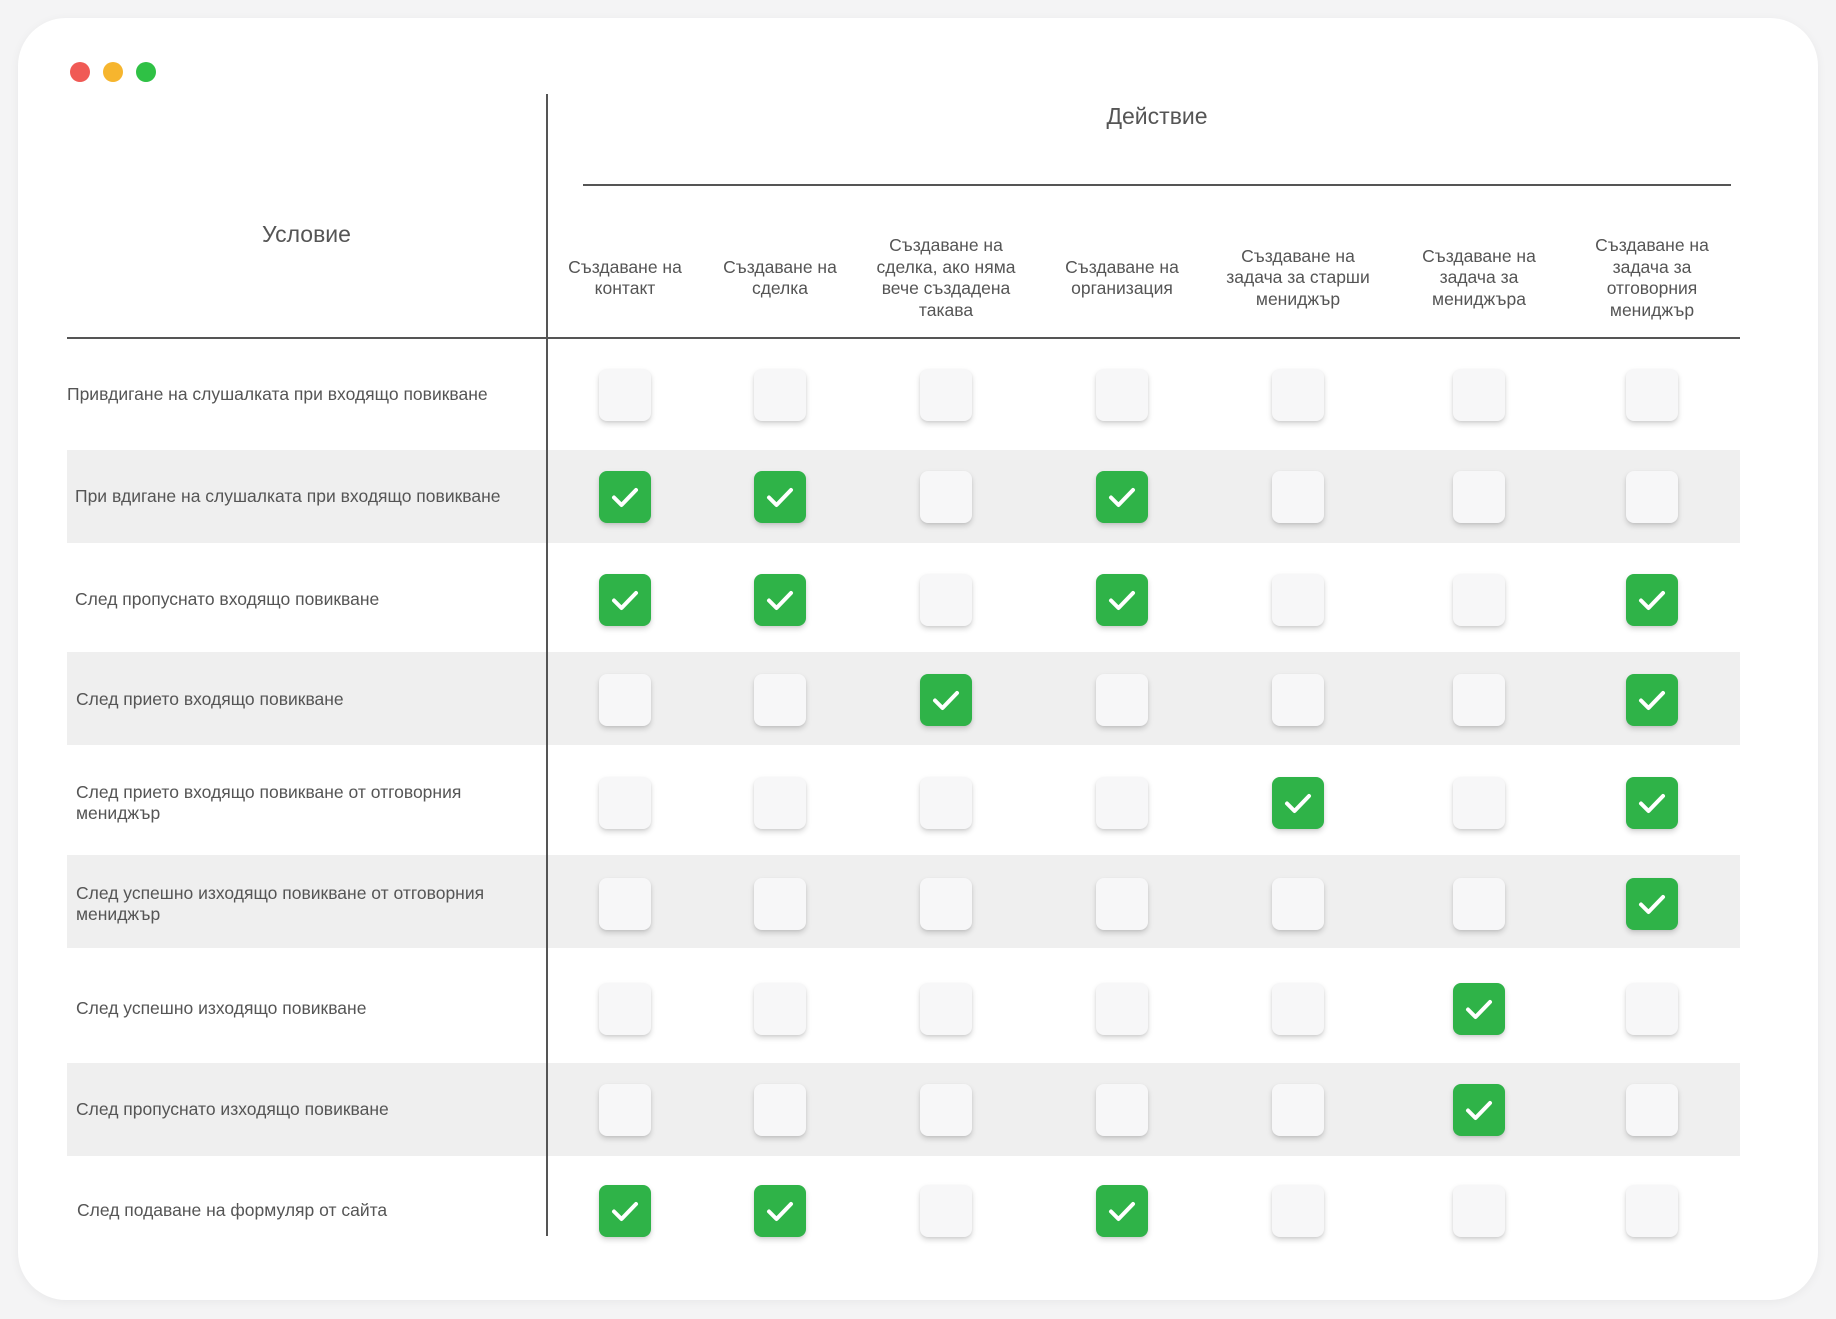  Describe the element at coordinates (1122, 277) in the screenshot. I see `column-header: Създаване на организация` at that location.